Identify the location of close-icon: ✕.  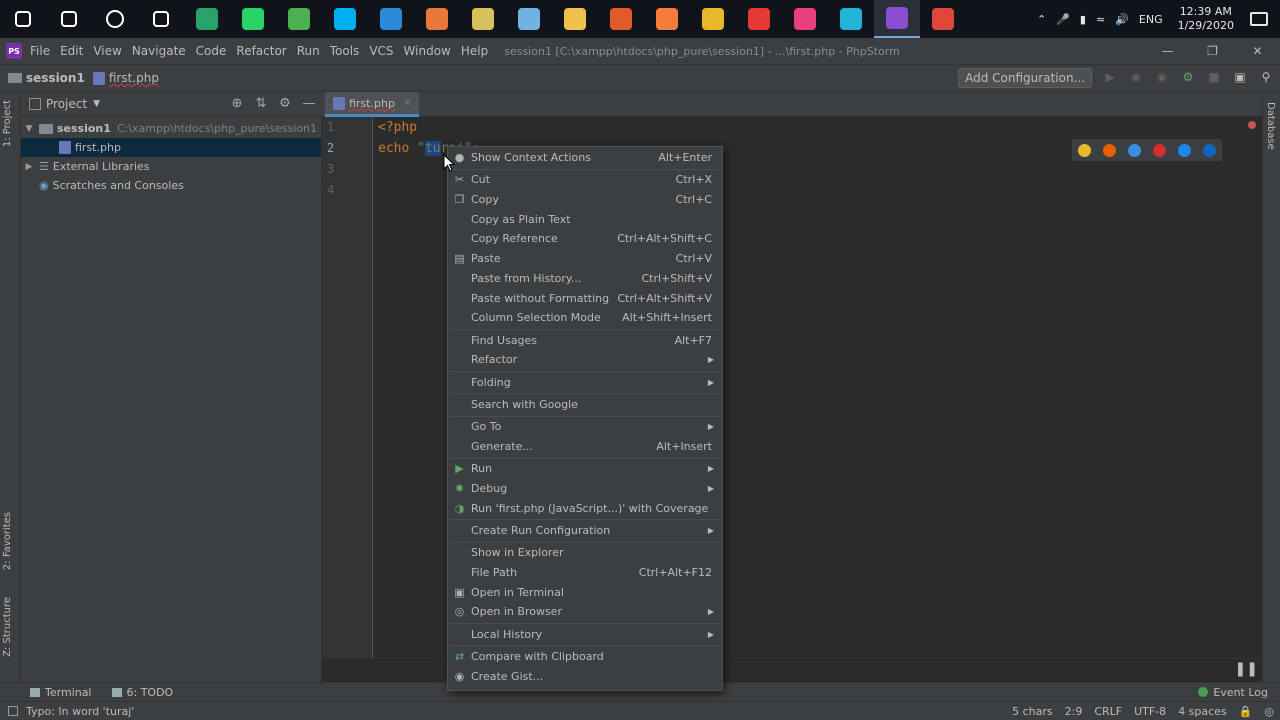
(407, 103).